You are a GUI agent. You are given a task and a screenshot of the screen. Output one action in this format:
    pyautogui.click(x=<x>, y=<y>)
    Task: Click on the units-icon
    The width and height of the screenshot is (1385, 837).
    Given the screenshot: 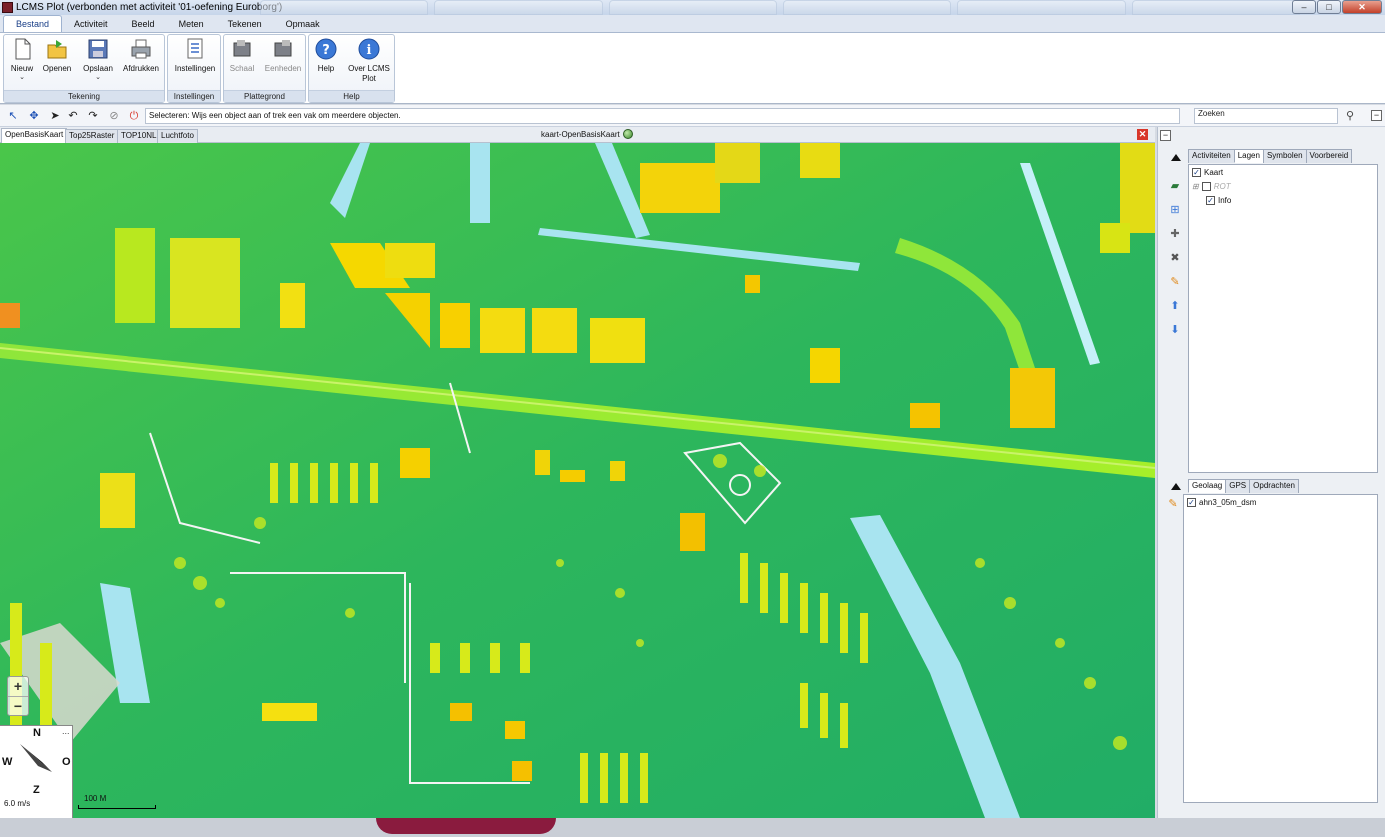 What is the action you would take?
    pyautogui.click(x=283, y=48)
    